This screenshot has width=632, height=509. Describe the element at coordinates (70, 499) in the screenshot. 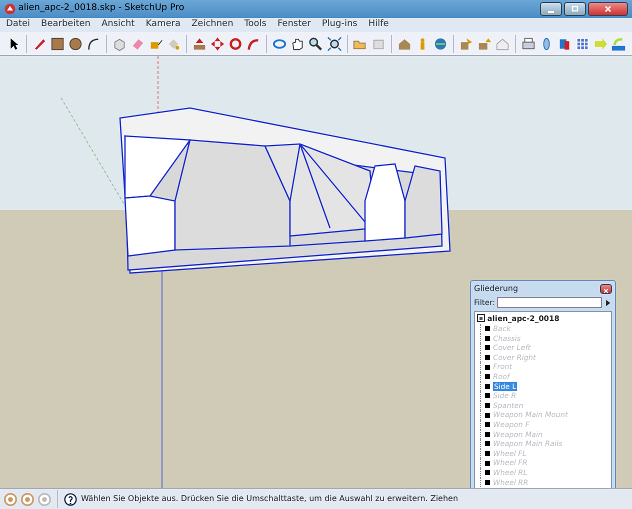

I see `help-icon` at that location.